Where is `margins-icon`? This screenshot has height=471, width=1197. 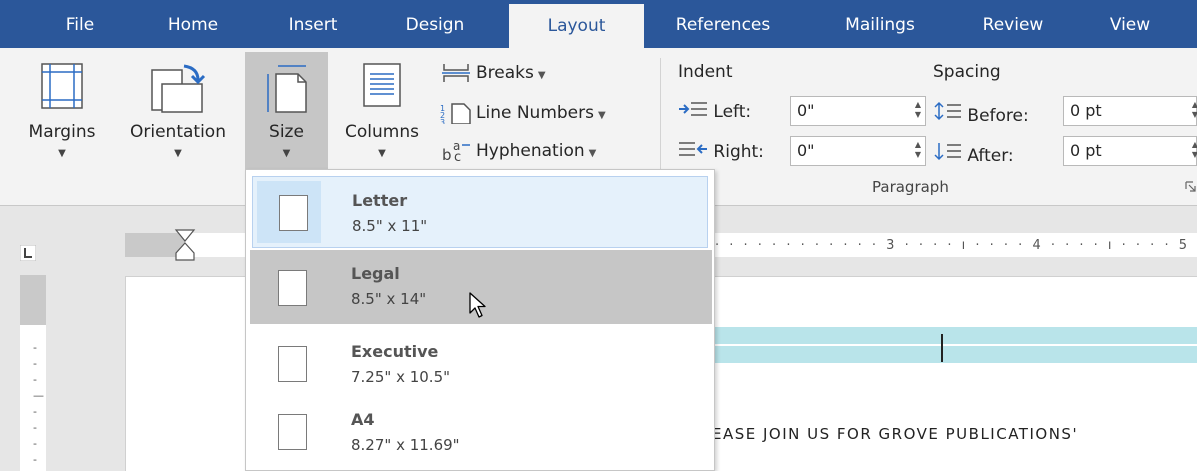 margins-icon is located at coordinates (62, 86).